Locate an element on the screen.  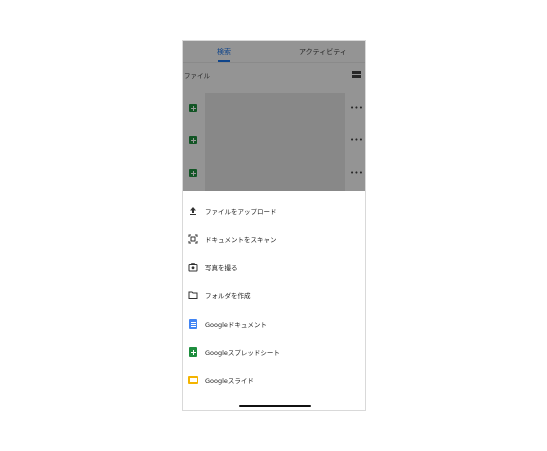
google-sheets-icon is located at coordinates (193, 352).